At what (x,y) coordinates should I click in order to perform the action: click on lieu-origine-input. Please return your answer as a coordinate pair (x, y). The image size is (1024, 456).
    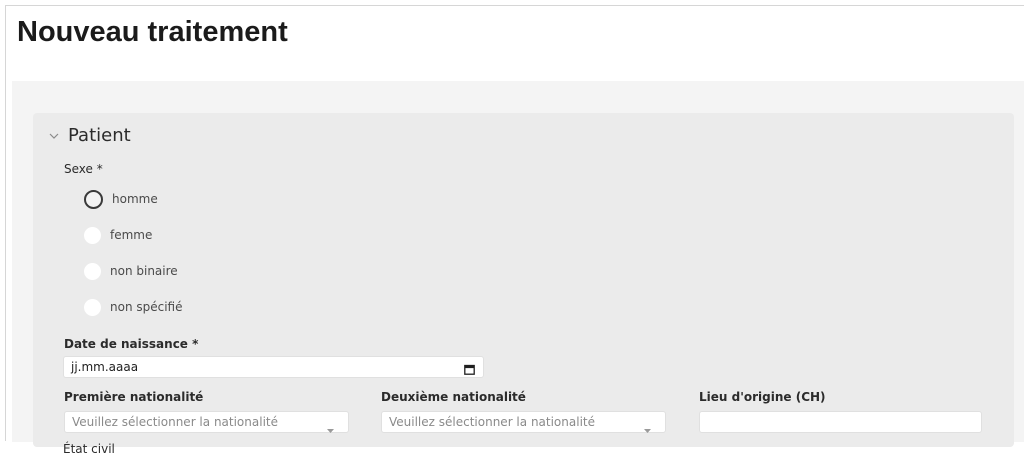
    Looking at the image, I should click on (840, 422).